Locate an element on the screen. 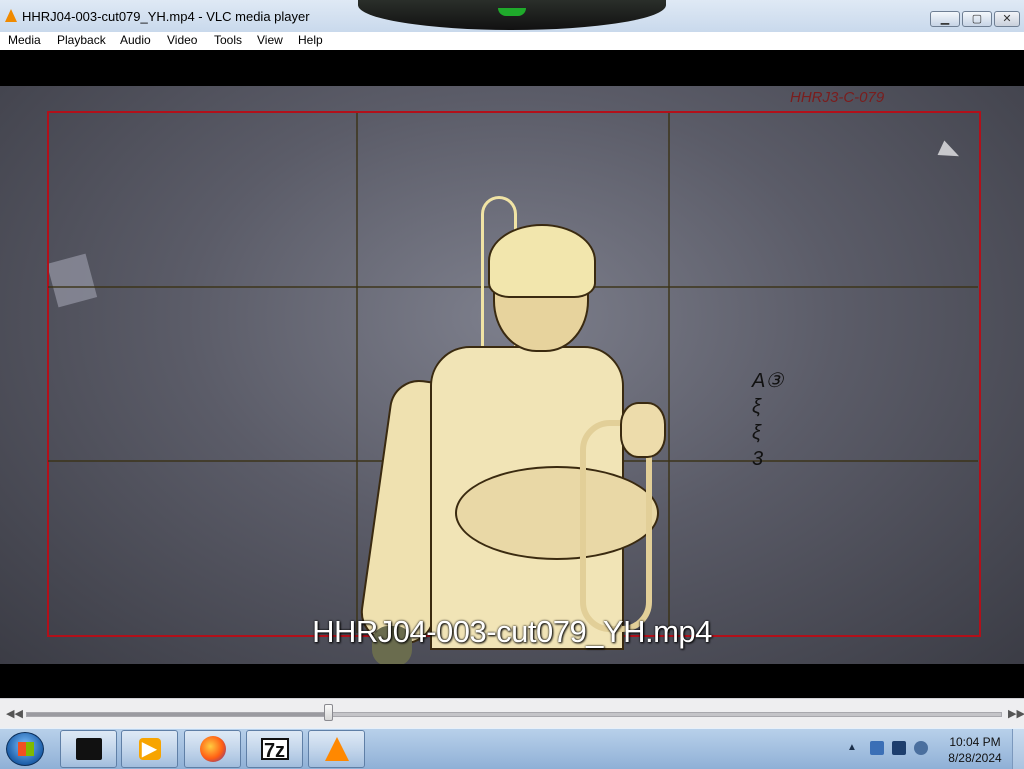  vlc-cone-icon is located at coordinates (11, 15).